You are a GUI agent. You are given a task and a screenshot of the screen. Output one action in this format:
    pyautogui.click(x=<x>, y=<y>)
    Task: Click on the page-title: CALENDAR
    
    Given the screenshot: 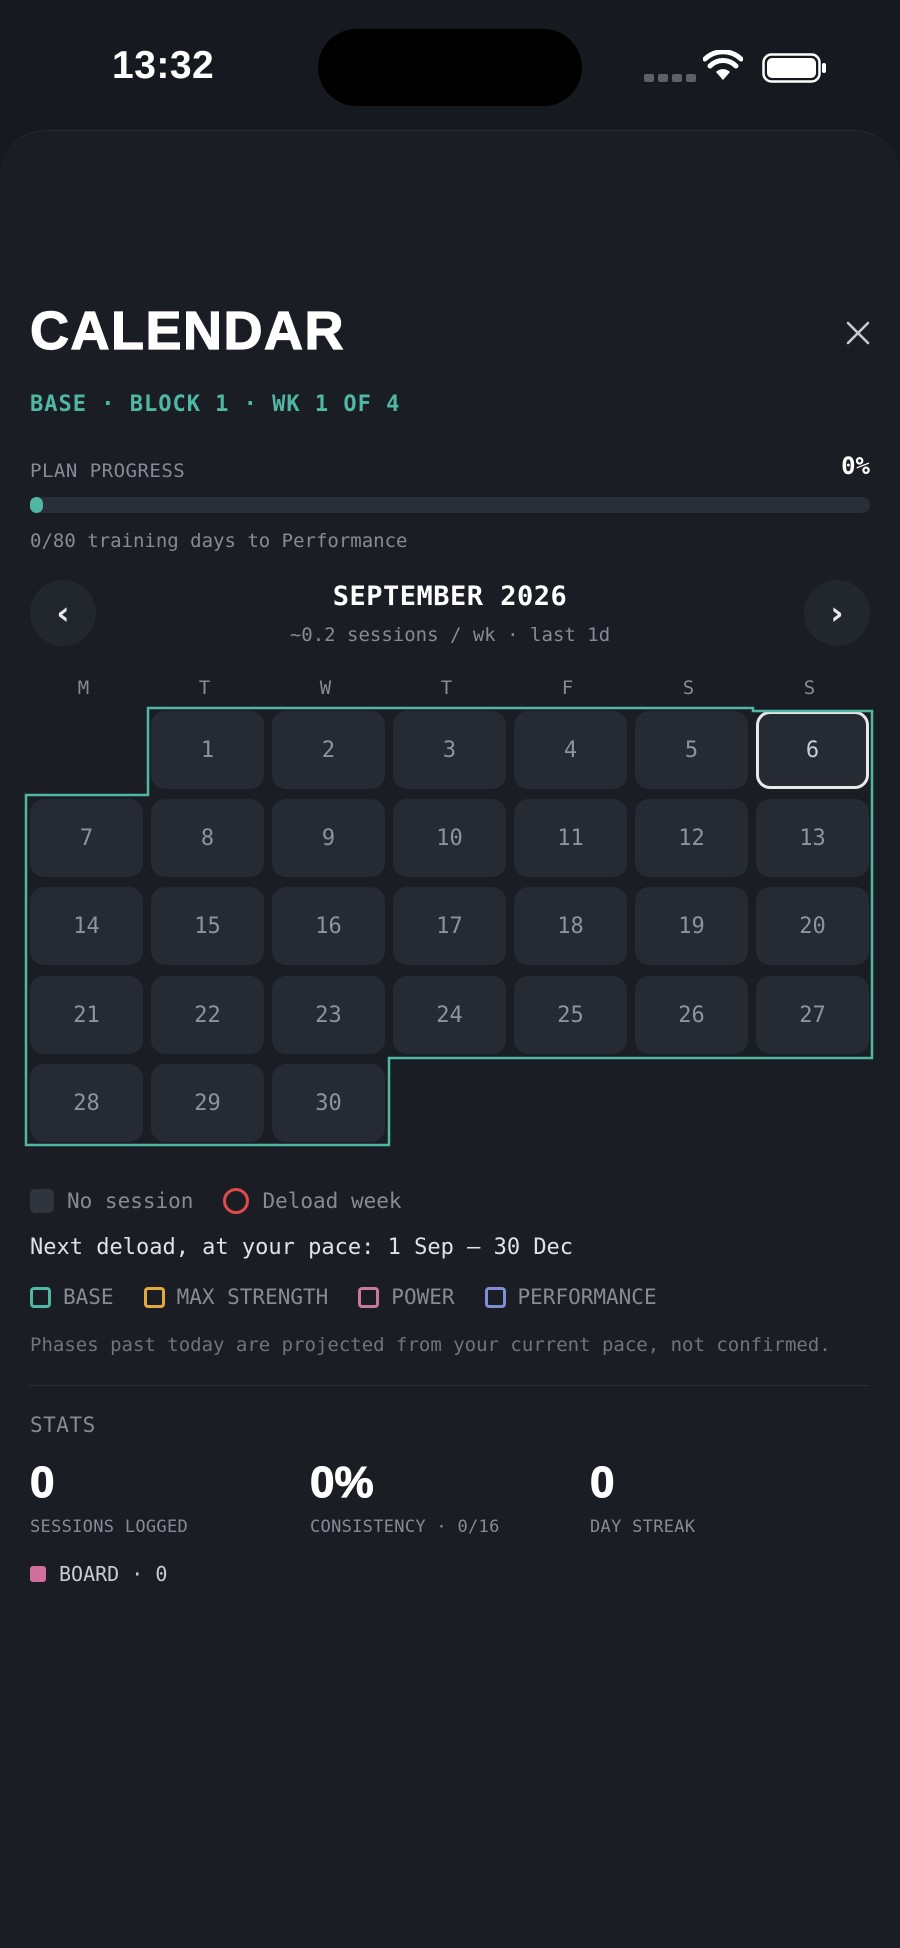 What is the action you would take?
    pyautogui.click(x=187, y=330)
    